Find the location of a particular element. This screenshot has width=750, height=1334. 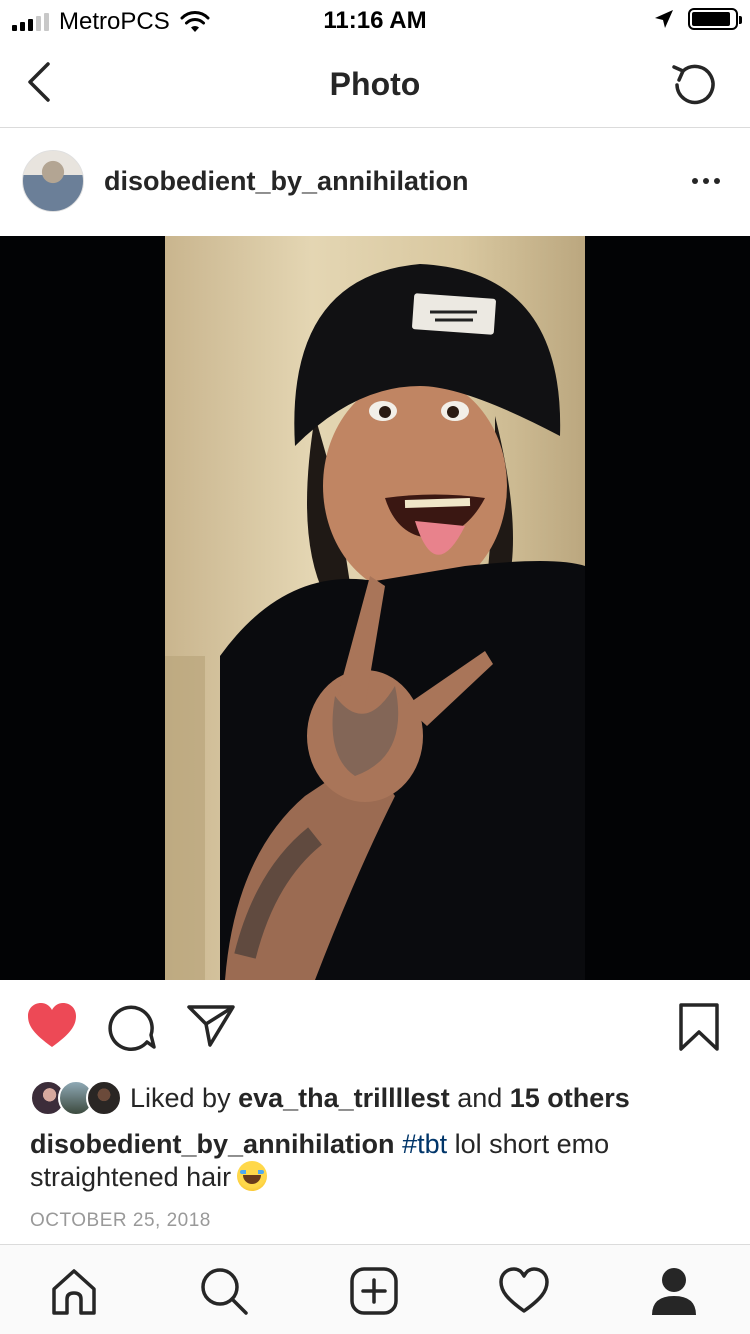

battery-icon is located at coordinates (715, 19).